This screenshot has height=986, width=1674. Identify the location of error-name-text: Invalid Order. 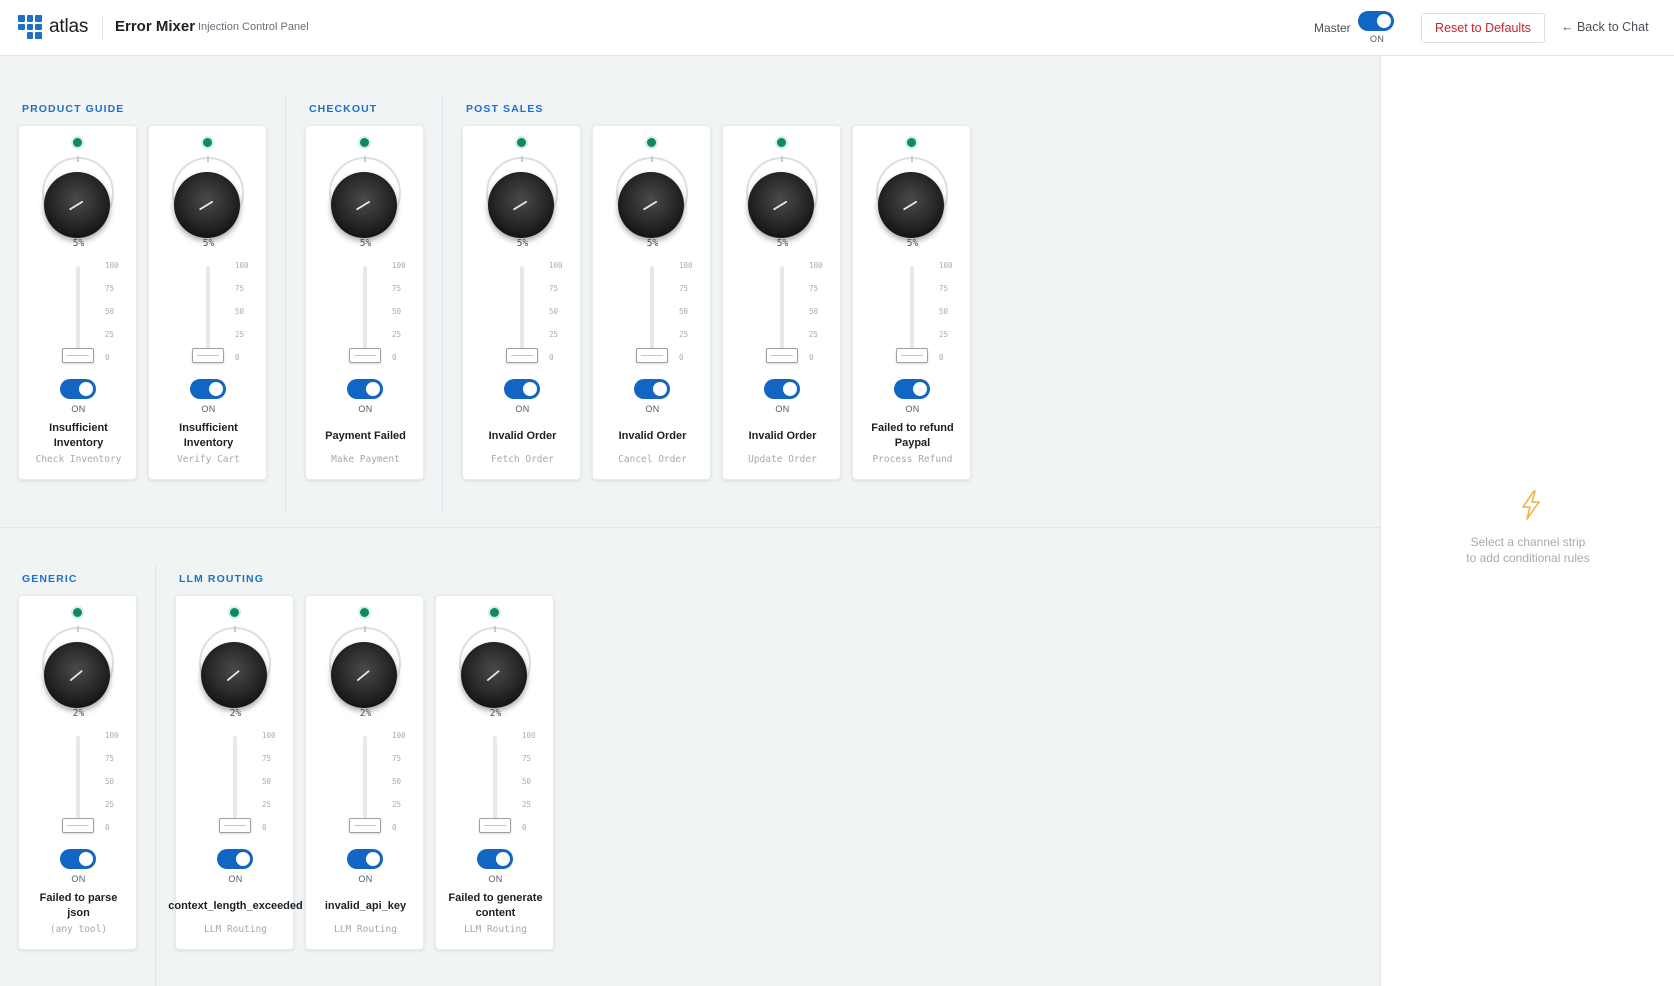
(782, 435).